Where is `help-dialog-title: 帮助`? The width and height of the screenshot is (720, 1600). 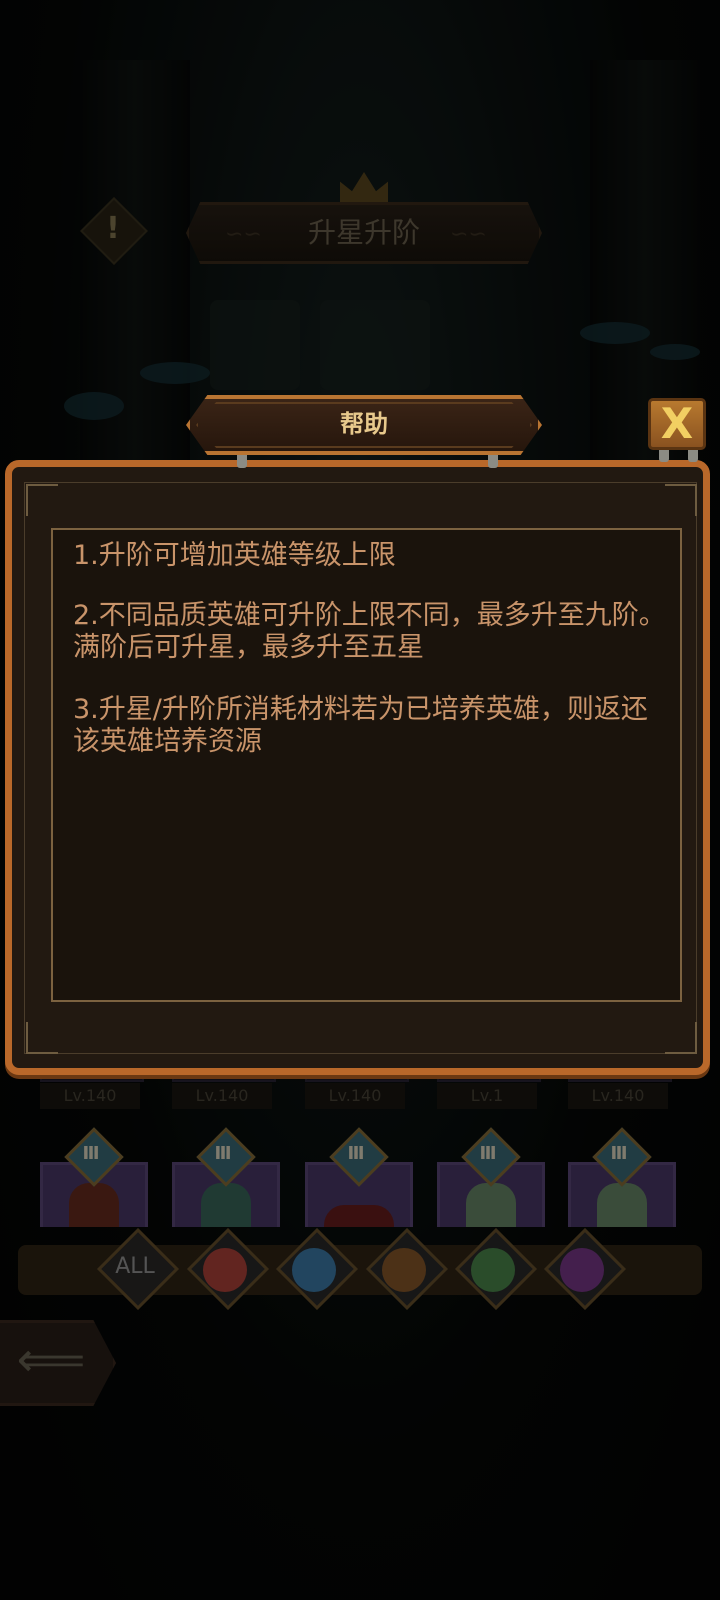 help-dialog-title: 帮助 is located at coordinates (364, 424).